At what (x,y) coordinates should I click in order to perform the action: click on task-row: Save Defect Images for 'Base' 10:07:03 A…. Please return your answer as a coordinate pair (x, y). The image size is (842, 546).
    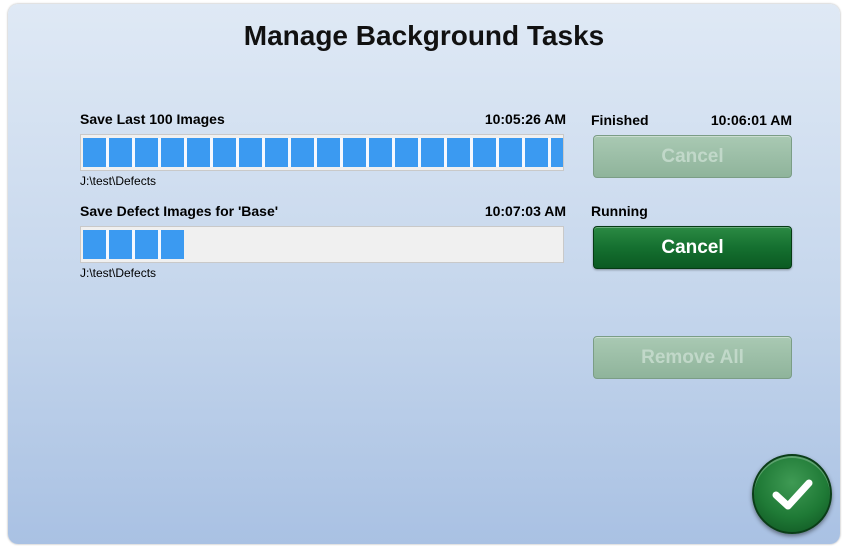
    Looking at the image, I should click on (323, 243).